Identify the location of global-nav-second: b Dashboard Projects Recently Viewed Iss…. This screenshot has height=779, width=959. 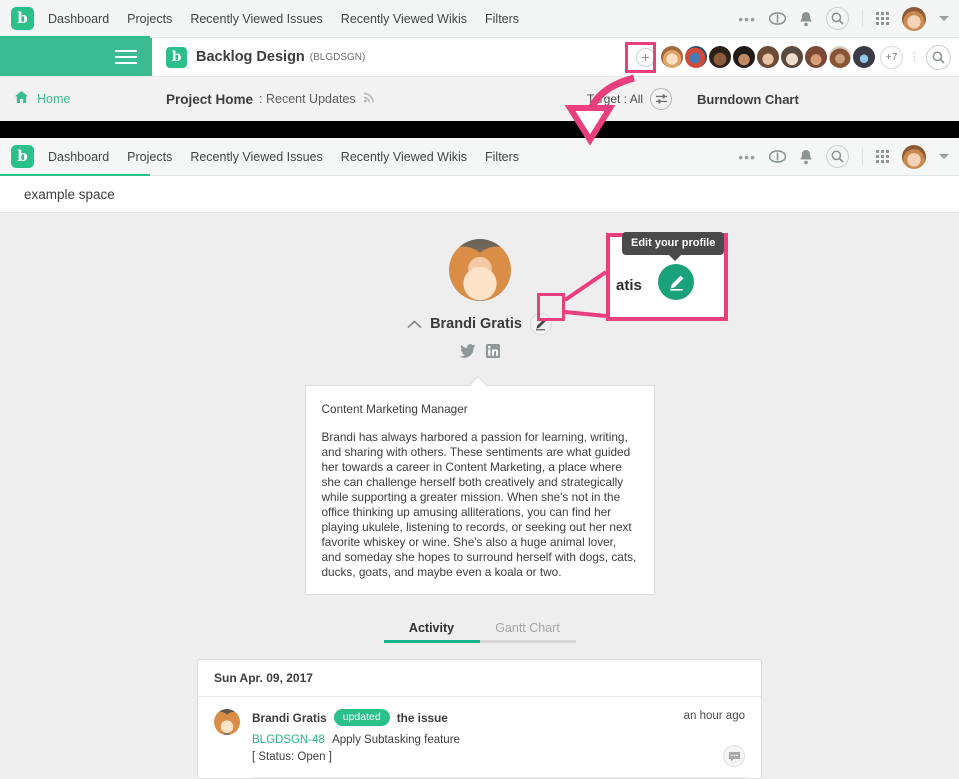
(479, 157).